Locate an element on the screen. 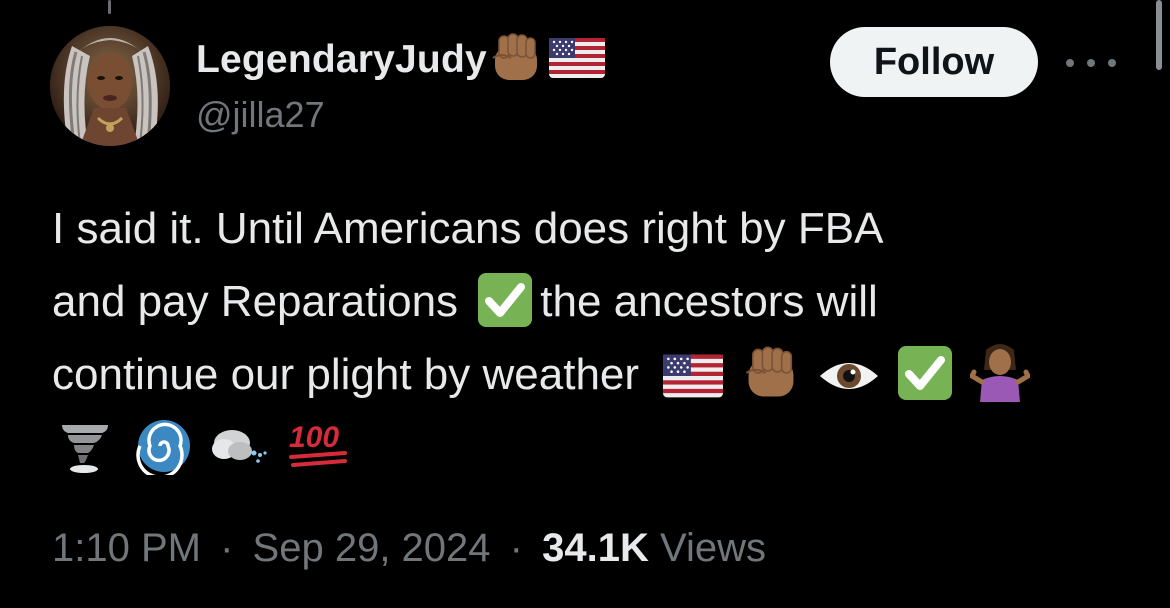 This screenshot has width=1170, height=608. more-options-button is located at coordinates (1091, 63).